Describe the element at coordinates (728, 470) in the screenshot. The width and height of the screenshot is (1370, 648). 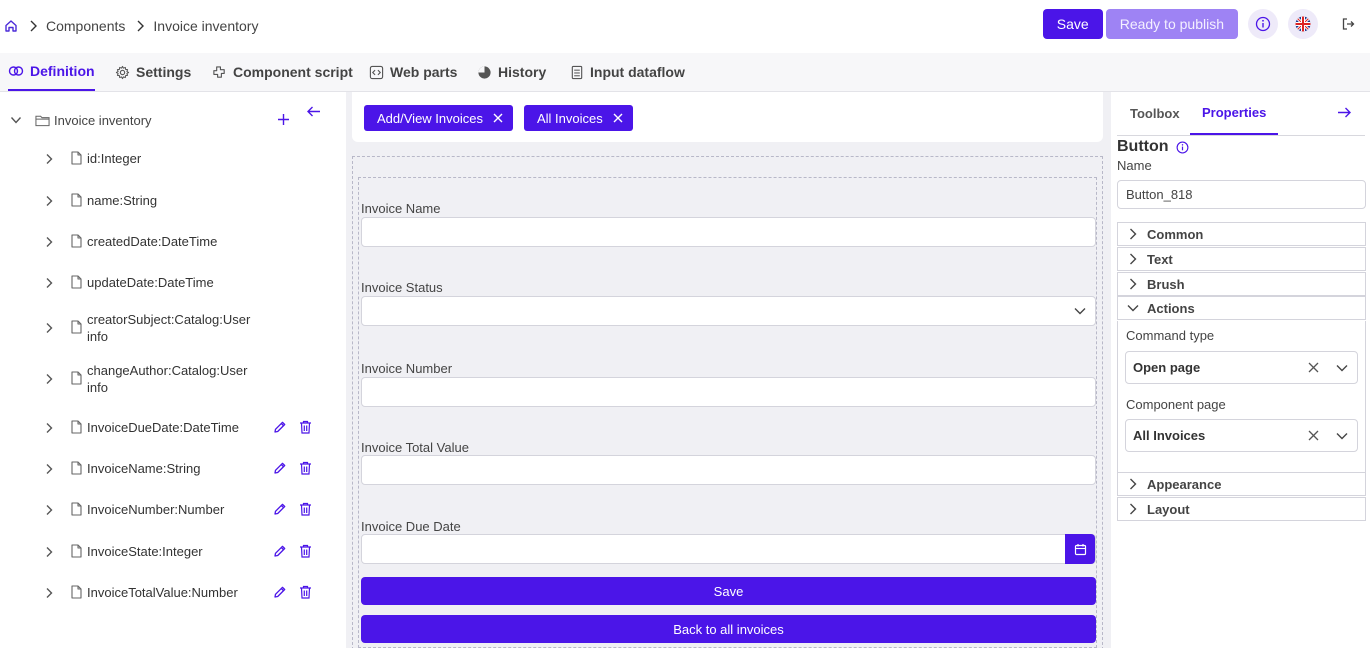
I see `invoice-total-value-input` at that location.